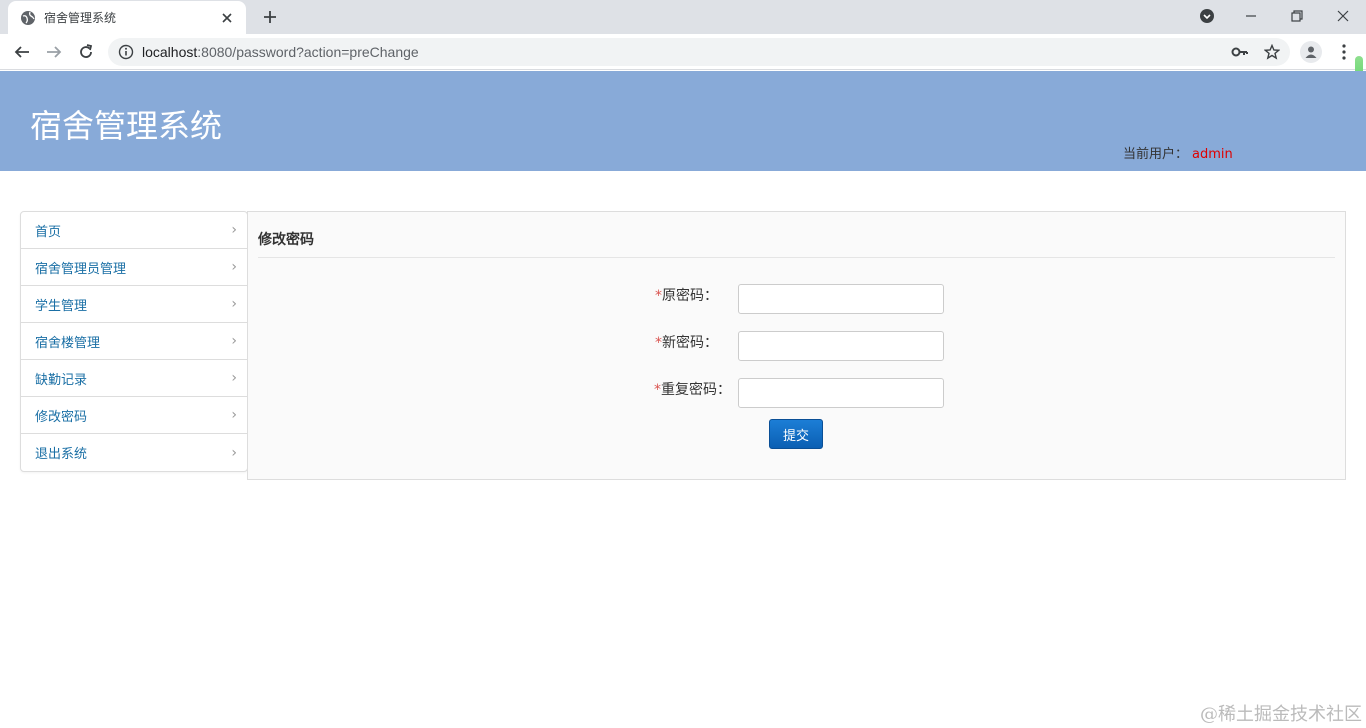 The width and height of the screenshot is (1366, 728). Describe the element at coordinates (1240, 52) in the screenshot. I see `key-icon` at that location.